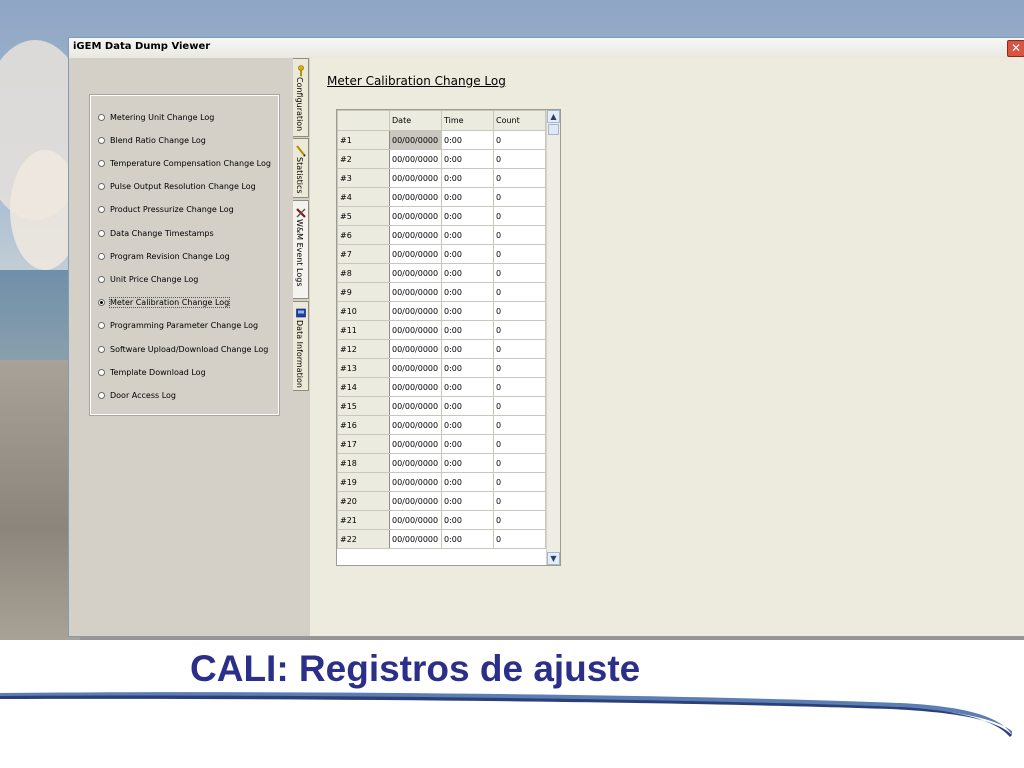  I want to click on table-row: #2 00/00/0000 0:00 0, so click(441, 159).